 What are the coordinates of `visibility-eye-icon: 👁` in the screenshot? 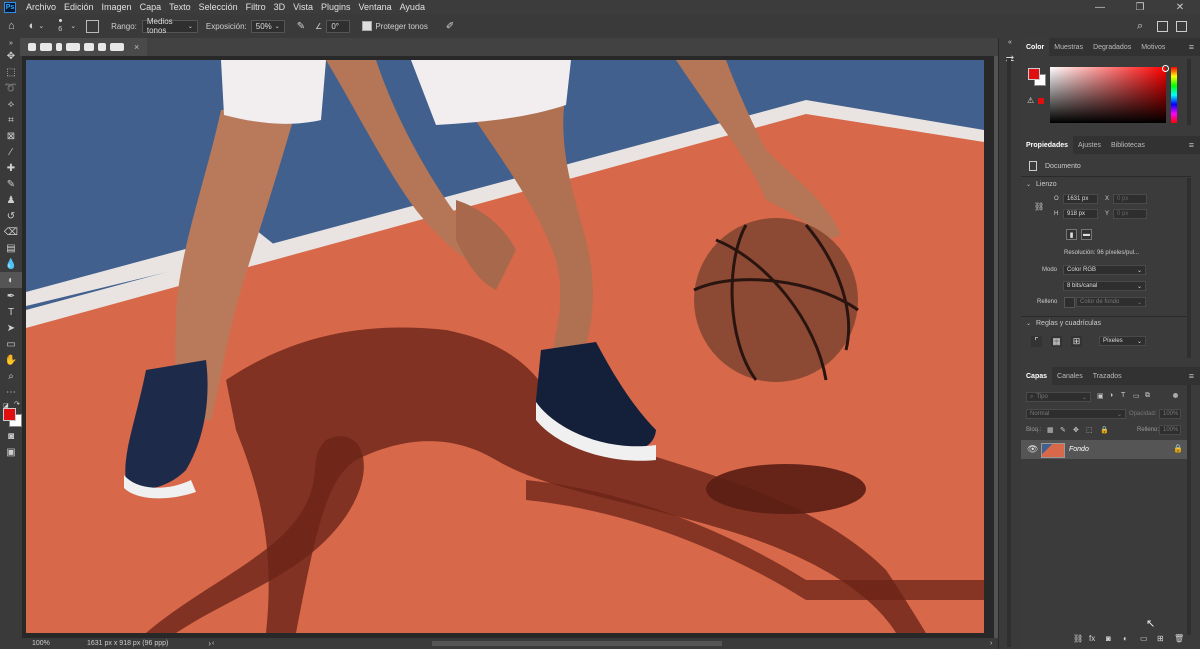 It's located at (1032, 449).